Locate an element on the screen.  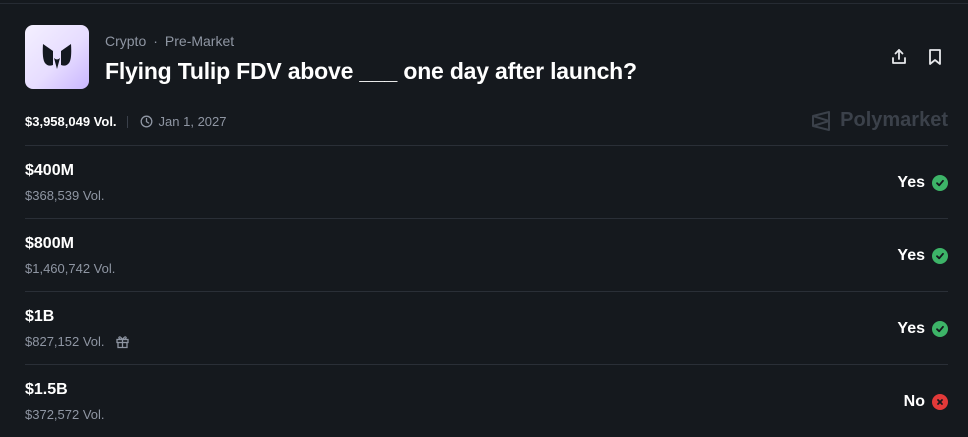
outcome-label: $1B is located at coordinates (40, 316).